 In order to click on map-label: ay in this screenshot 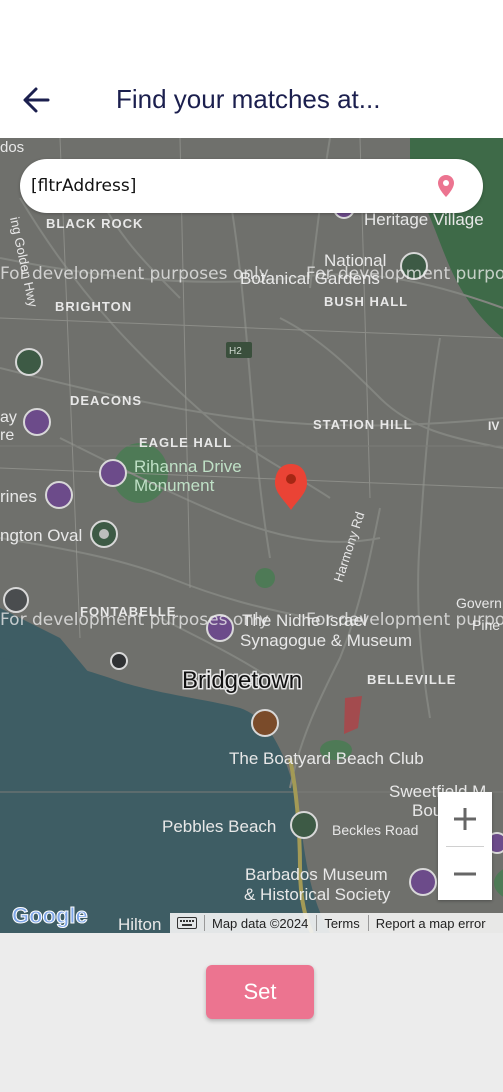, I will do `click(8, 417)`.